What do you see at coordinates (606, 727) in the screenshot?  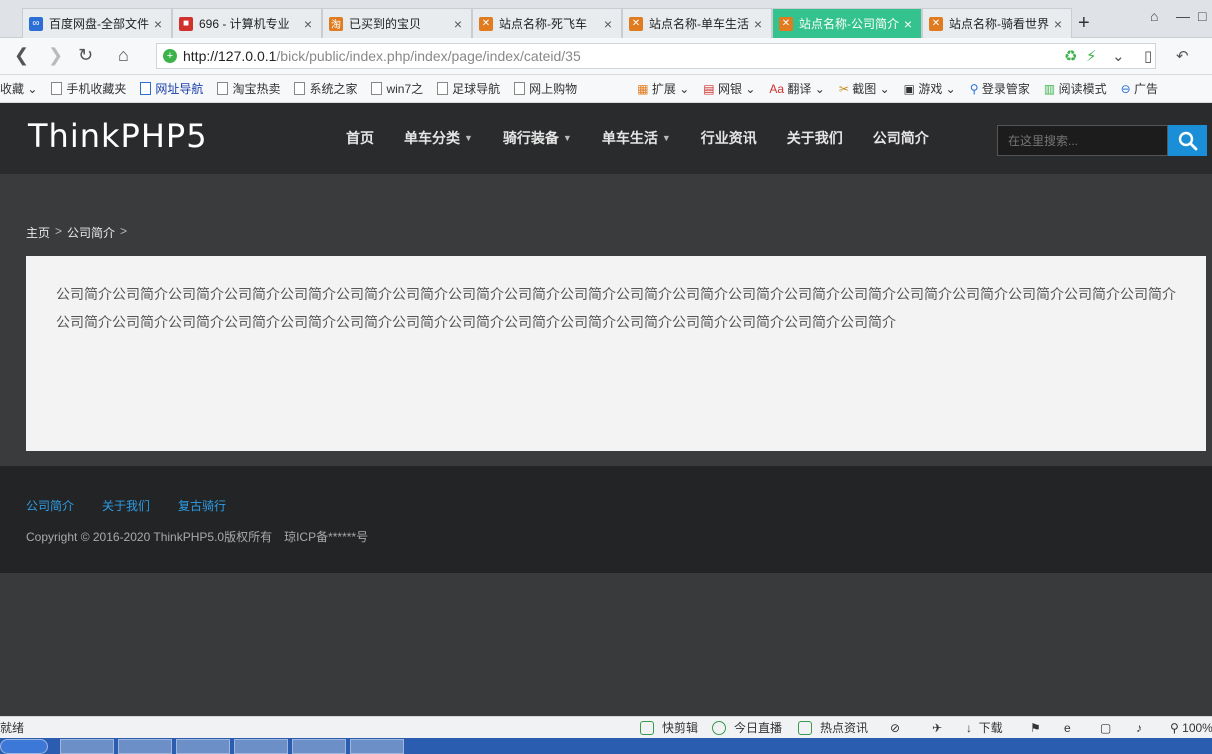 I see `browser-status-bar: 就绪 快剪辑 今日直播 热点资讯 ⊘ ✈ ↓ 下载 ⚑ e ▢ ♪ ⚲ 100%` at bounding box center [606, 727].